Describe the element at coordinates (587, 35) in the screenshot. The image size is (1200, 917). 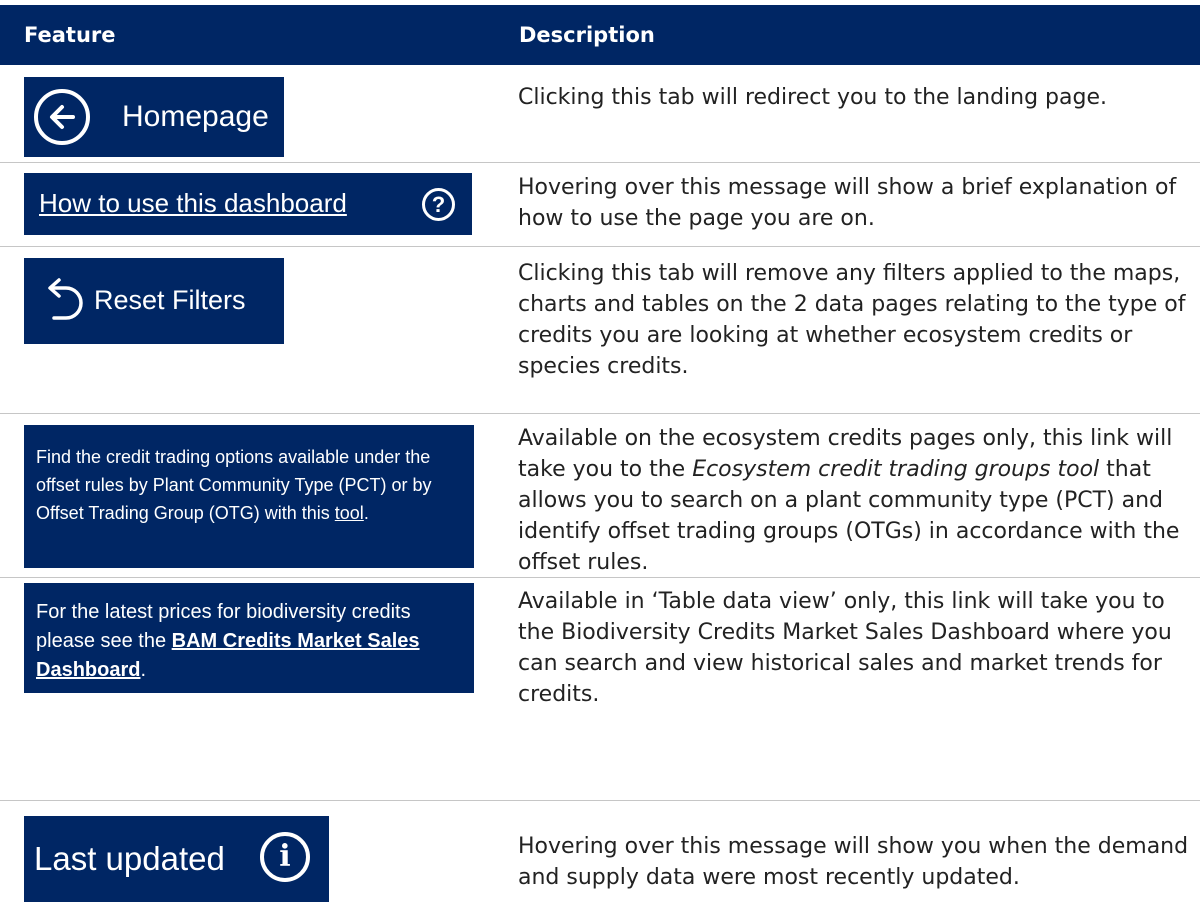
I see `header-description: Description` at that location.